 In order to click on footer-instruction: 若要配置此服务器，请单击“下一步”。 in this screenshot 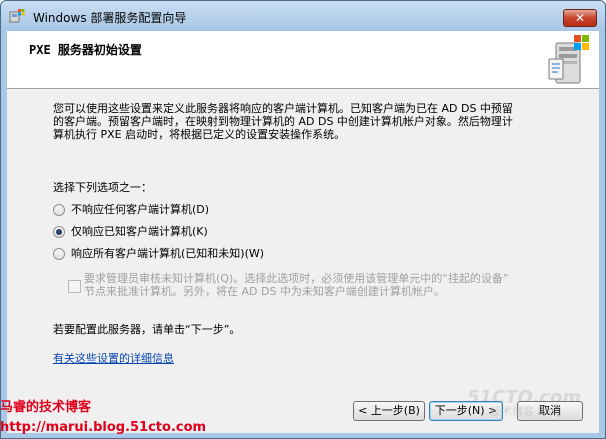, I will do `click(147, 329)`.